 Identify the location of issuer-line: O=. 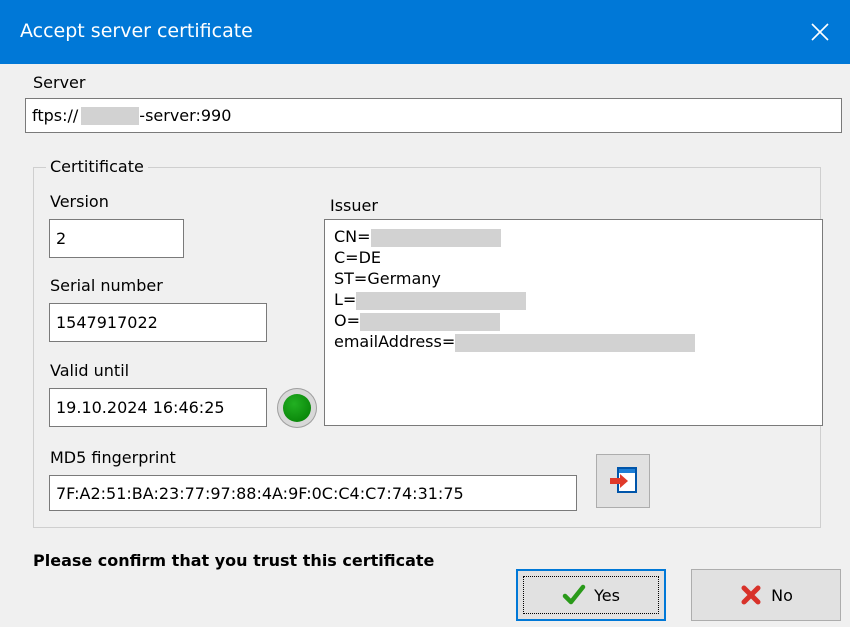
(573, 320).